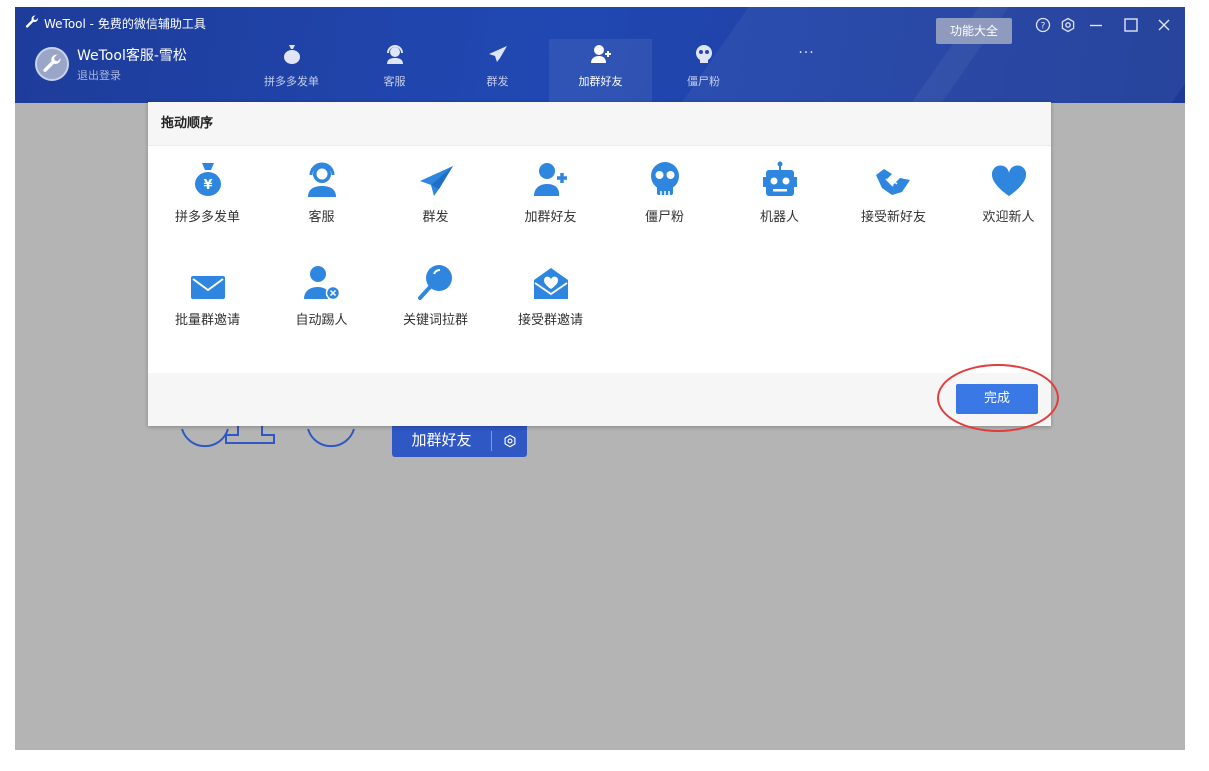 The height and width of the screenshot is (771, 1209). I want to click on highlight-annotation, so click(998, 398).